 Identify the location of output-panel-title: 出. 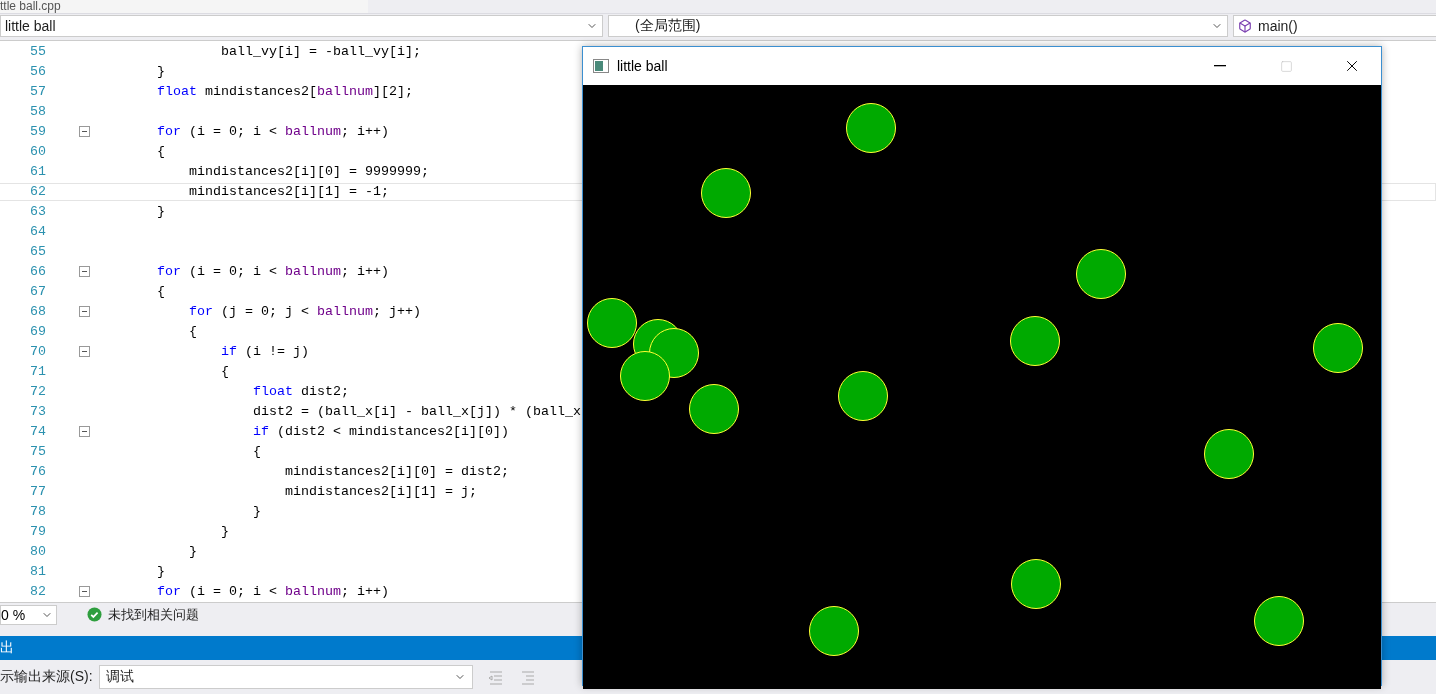
(7, 647).